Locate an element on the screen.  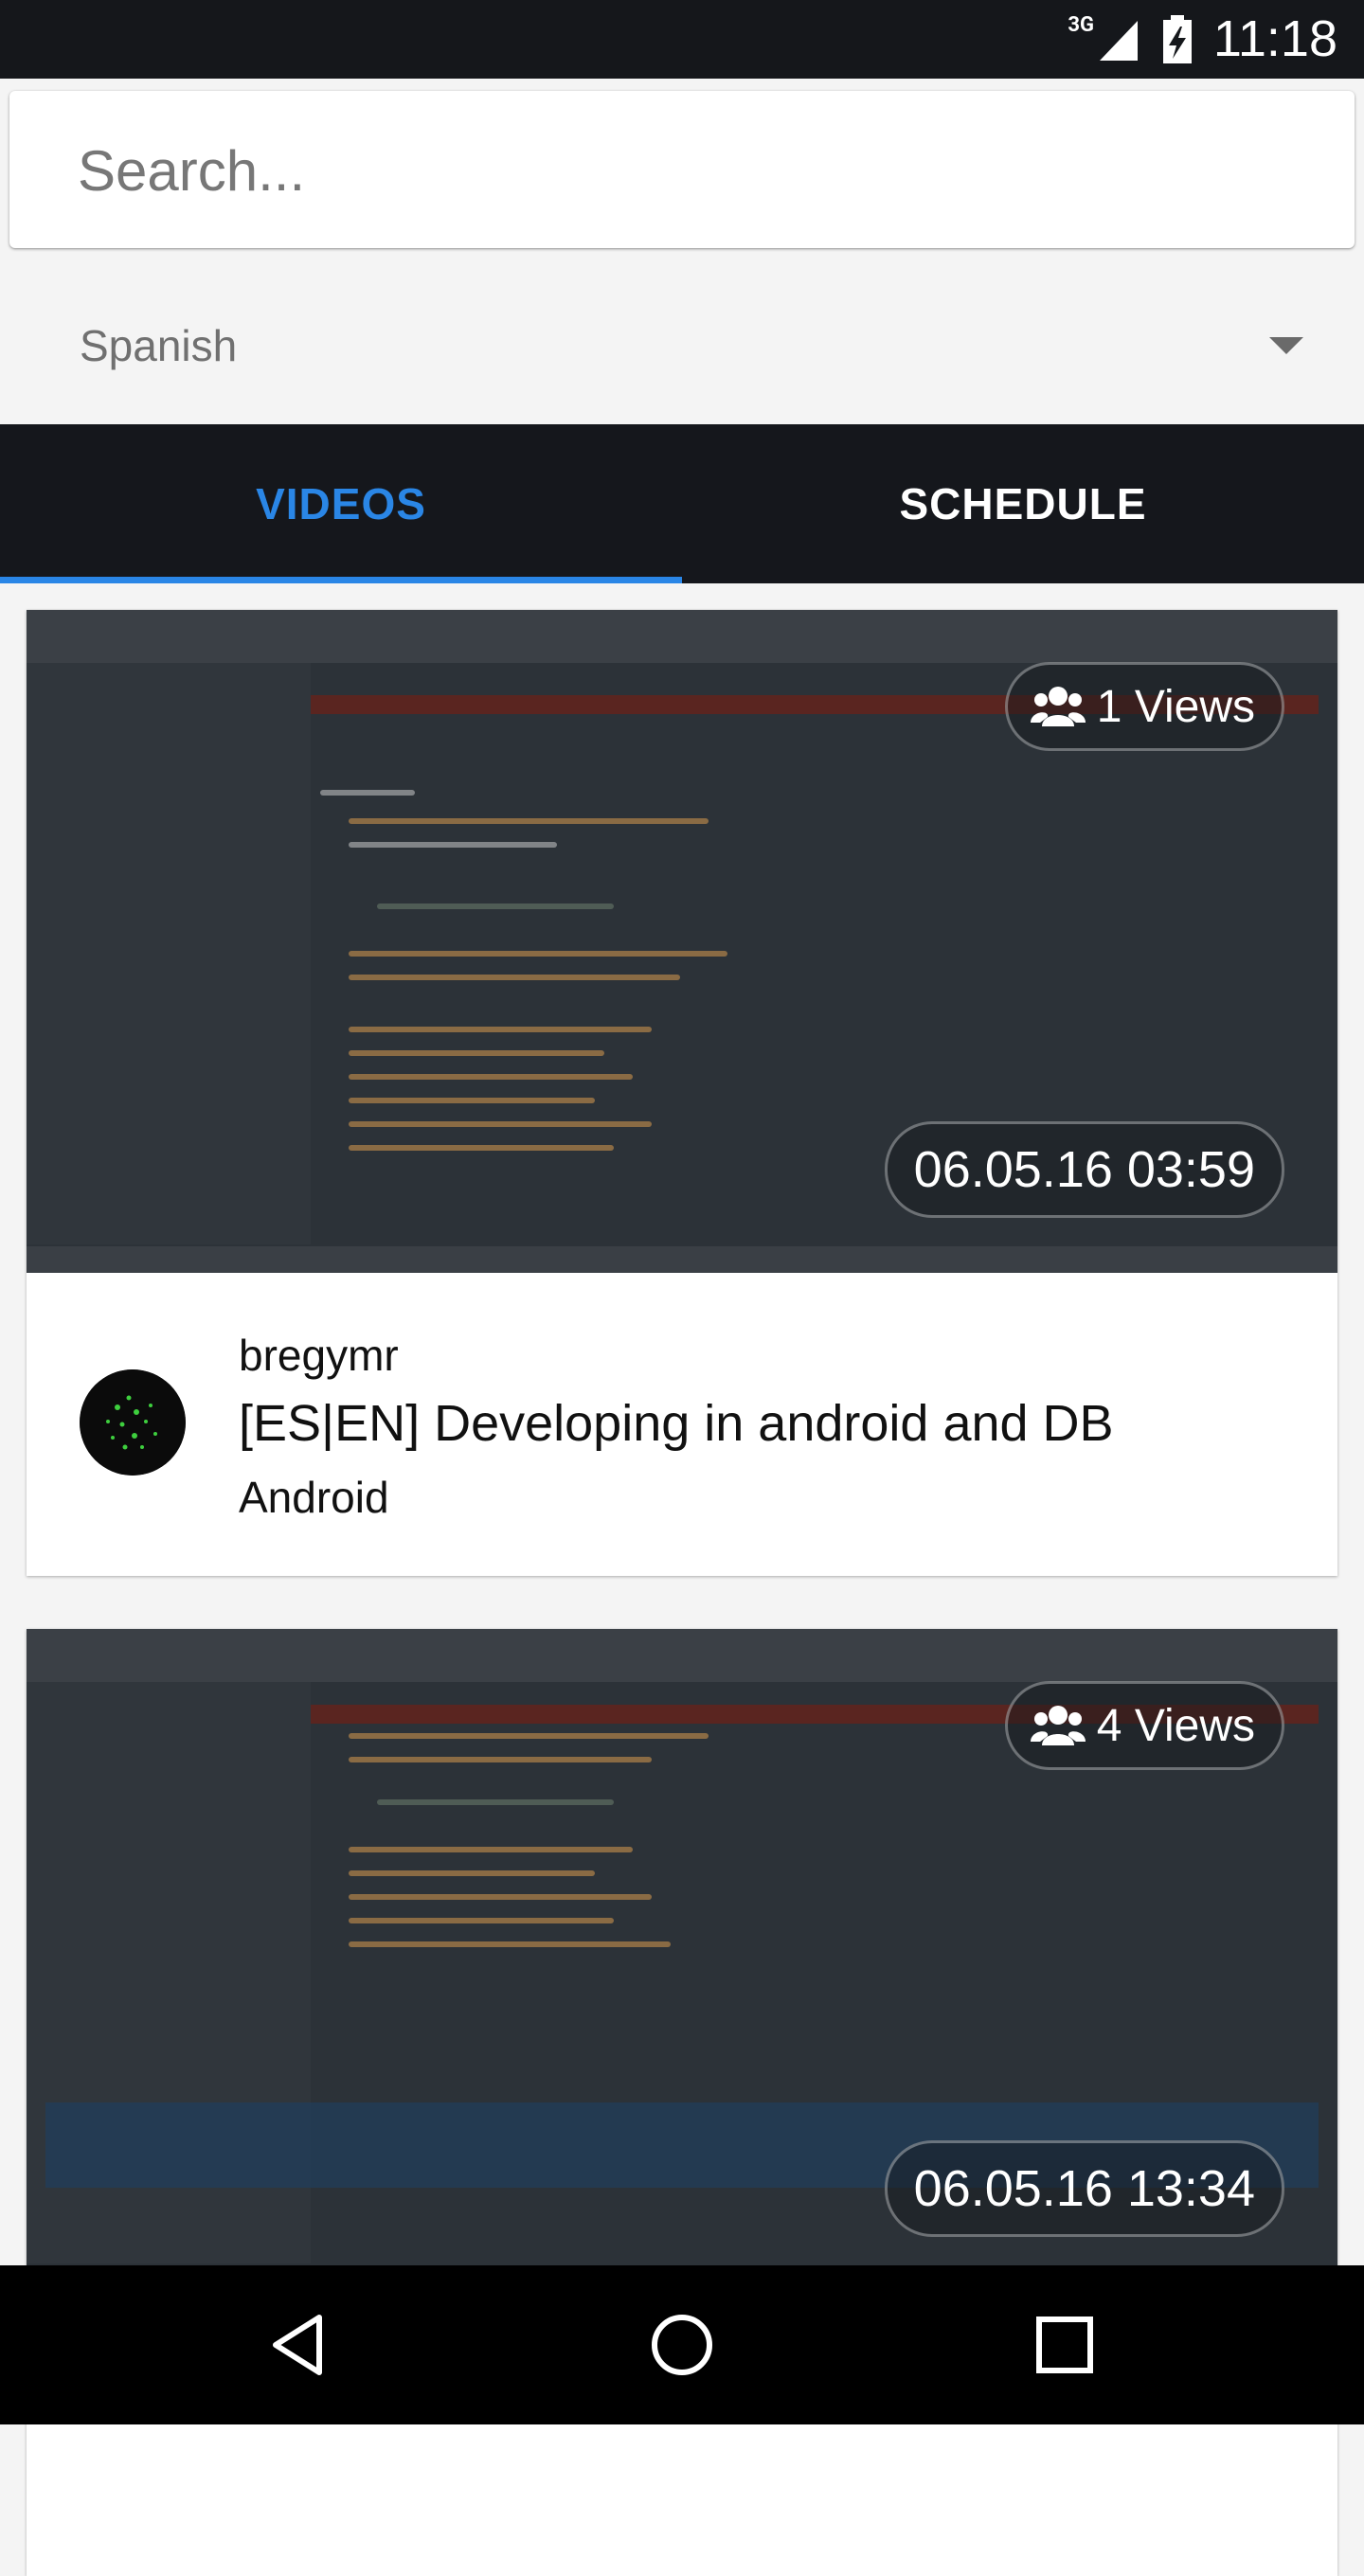
back-icon is located at coordinates (299, 2345).